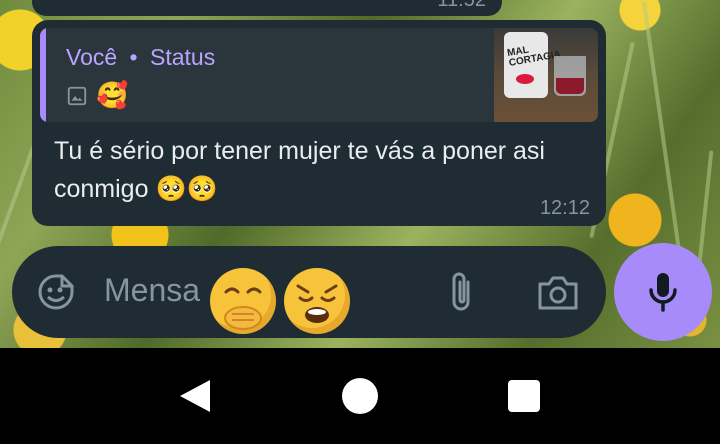 The width and height of the screenshot is (720, 444). What do you see at coordinates (140, 57) in the screenshot?
I see `quote-author-line: Você • Status` at bounding box center [140, 57].